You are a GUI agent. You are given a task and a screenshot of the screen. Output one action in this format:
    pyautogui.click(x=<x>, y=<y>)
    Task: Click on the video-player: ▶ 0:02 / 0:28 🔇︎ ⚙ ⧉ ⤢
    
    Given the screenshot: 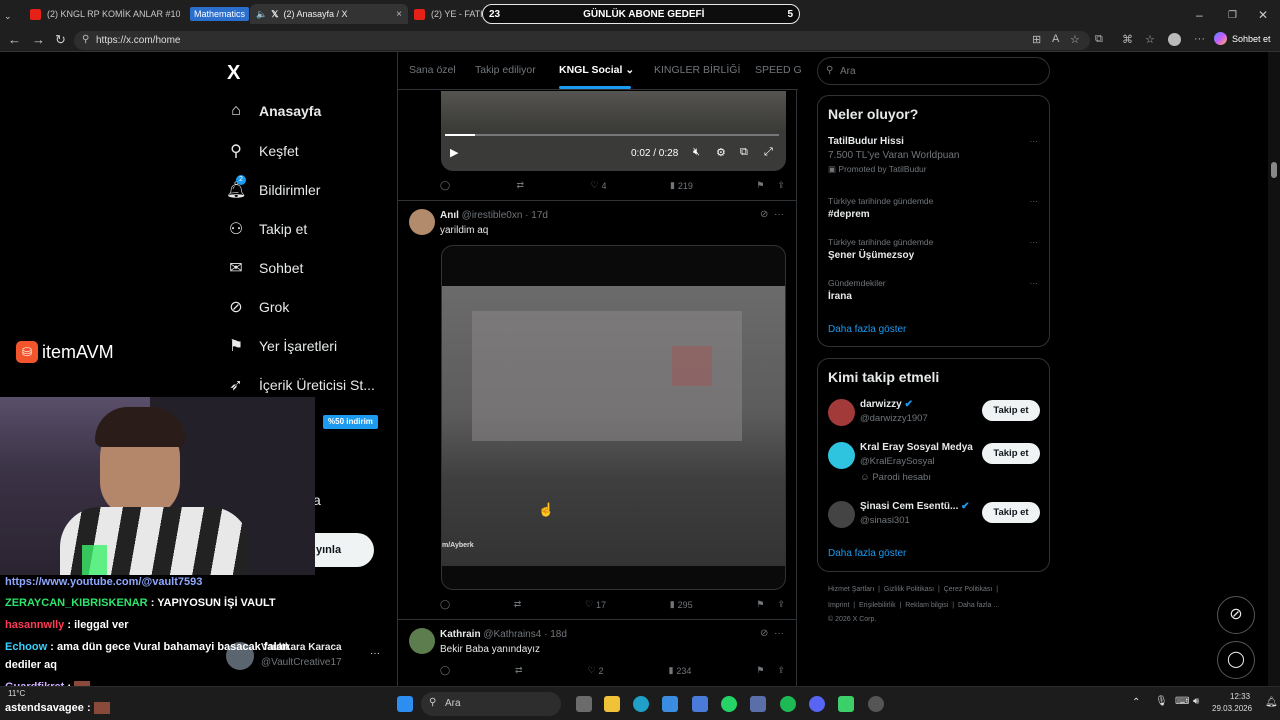 What is the action you would take?
    pyautogui.click(x=613, y=131)
    